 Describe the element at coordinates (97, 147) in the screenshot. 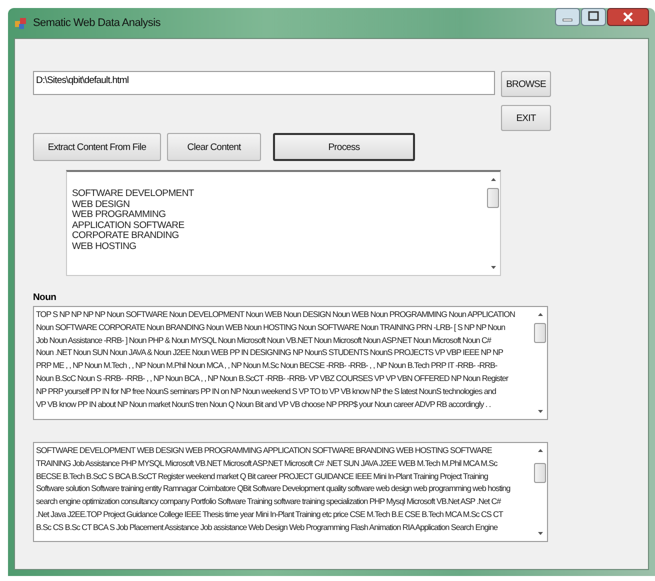

I see `action-button: Extract Content From File` at that location.